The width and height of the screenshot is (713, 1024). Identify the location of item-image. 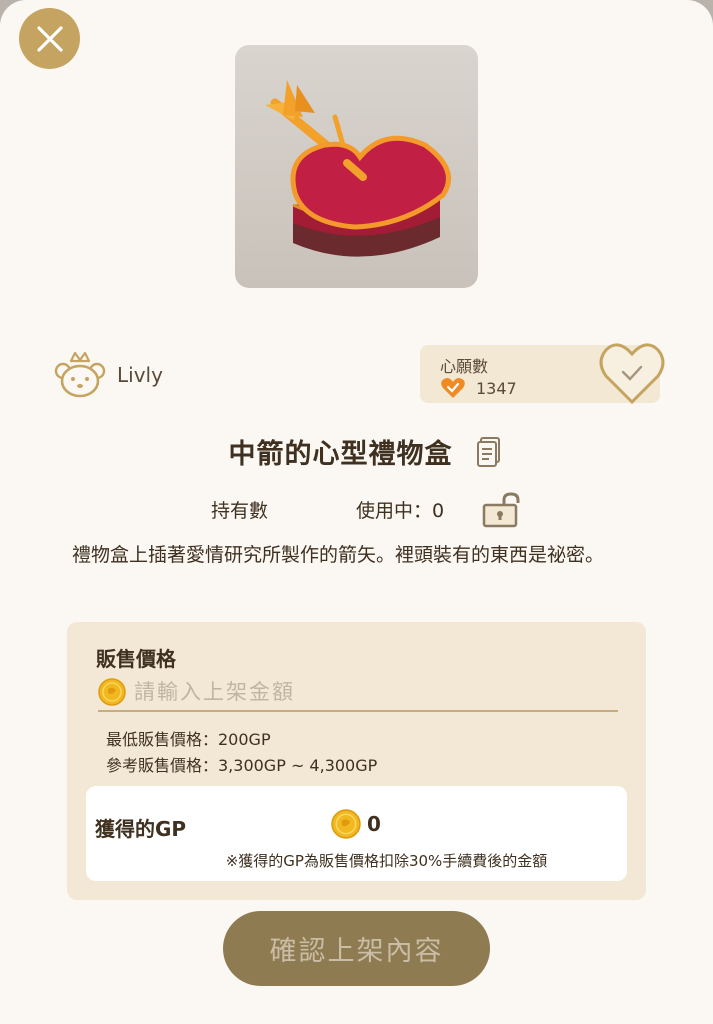
(356, 166).